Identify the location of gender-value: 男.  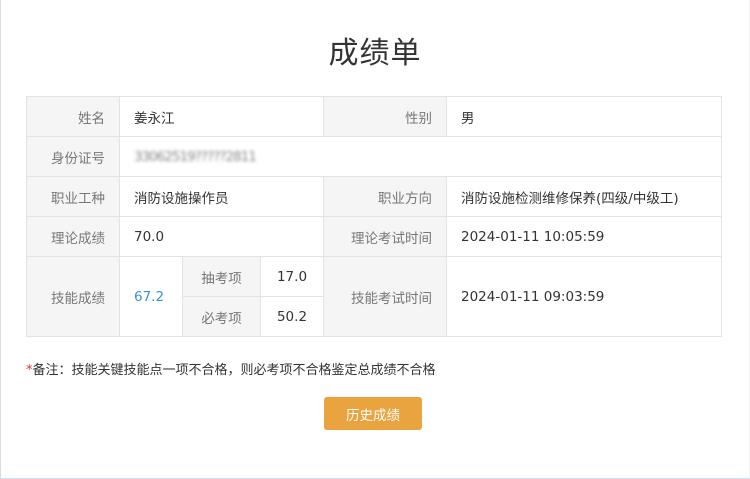
(584, 117).